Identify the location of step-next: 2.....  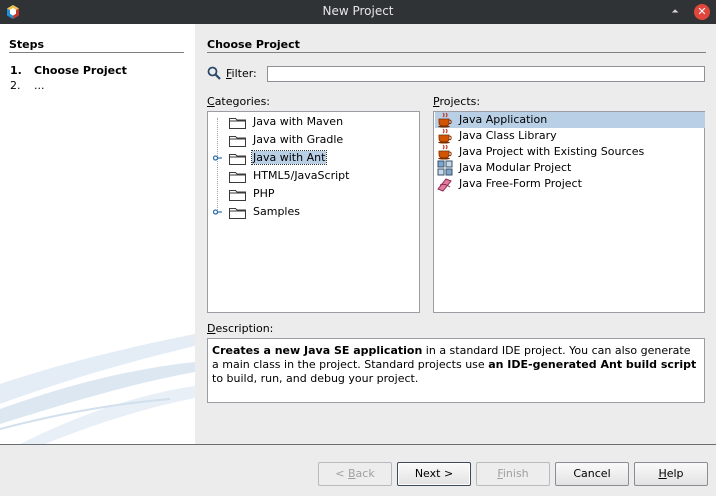
(27, 85).